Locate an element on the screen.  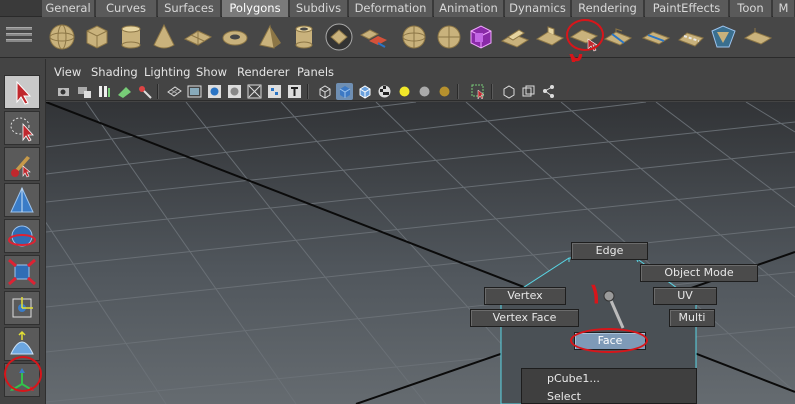
cylinder-icon is located at coordinates (131, 40).